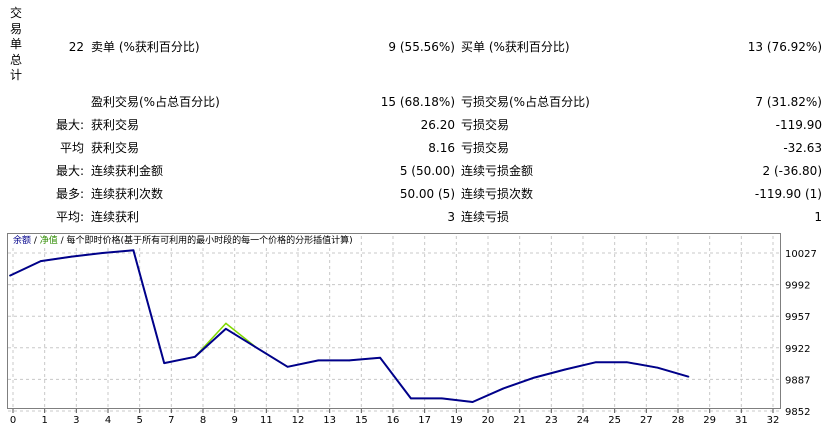 This screenshot has height=429, width=833. What do you see at coordinates (205, 241) in the screenshot?
I see `legend-description: / 每个即时价格(基于所有可利用的最小时段的每一个价格的分形插值计算)` at bounding box center [205, 241].